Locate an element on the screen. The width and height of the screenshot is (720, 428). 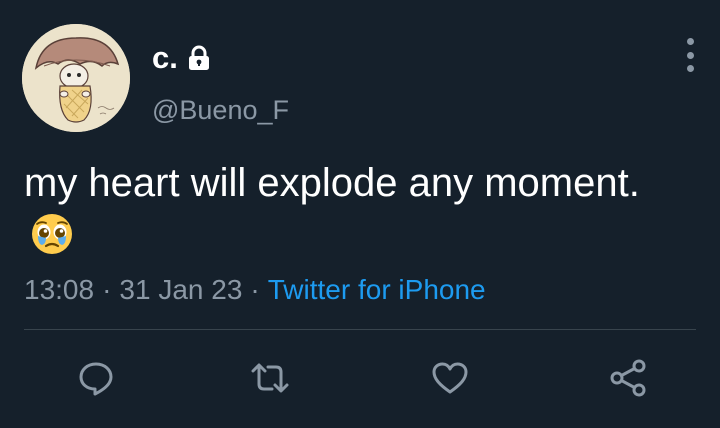
share-button is located at coordinates (628, 378).